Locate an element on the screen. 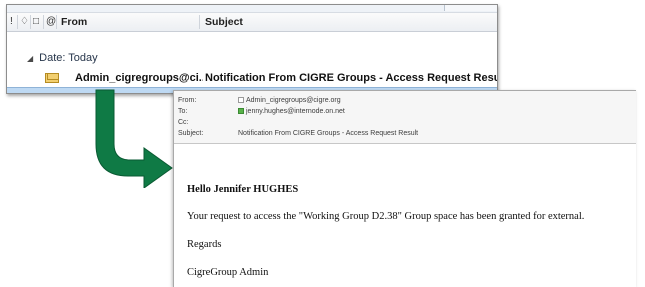 This screenshot has height=287, width=645. subject-label: Subject: is located at coordinates (191, 133).